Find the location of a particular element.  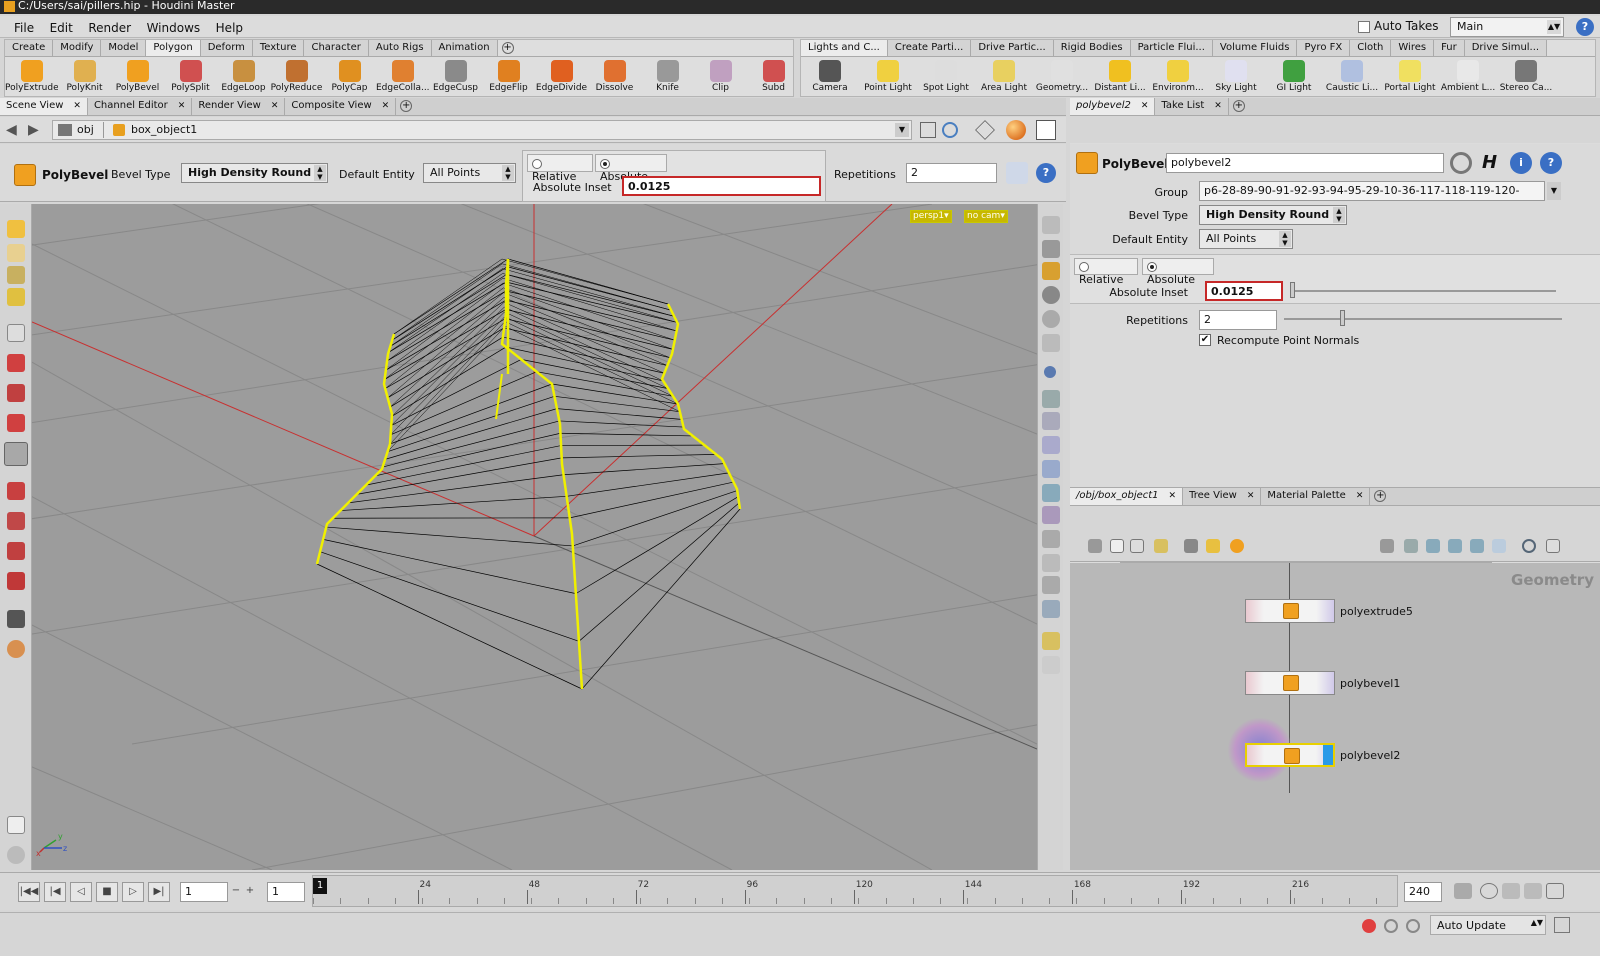

node-name-field: polybevel2 is located at coordinates (1305, 163).